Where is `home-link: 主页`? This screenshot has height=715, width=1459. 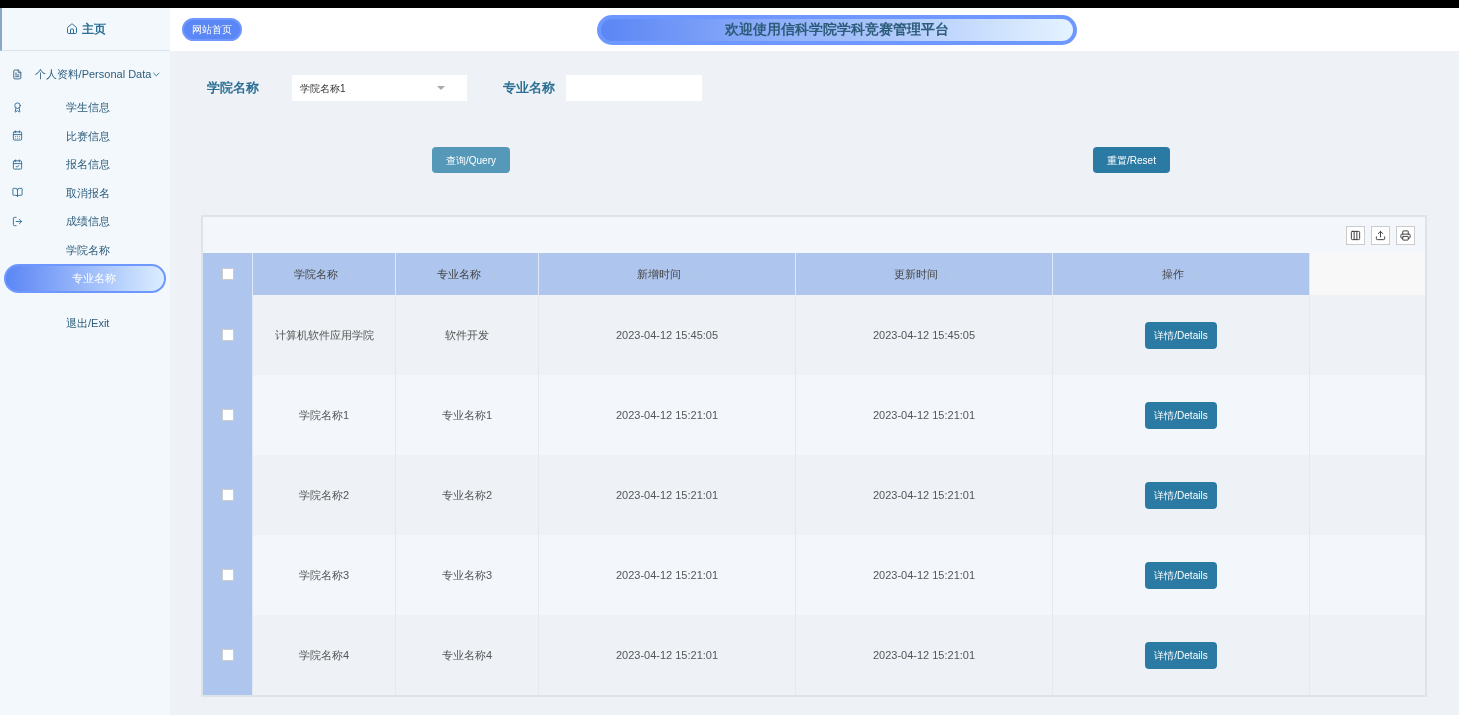 home-link: 主页 is located at coordinates (94, 29).